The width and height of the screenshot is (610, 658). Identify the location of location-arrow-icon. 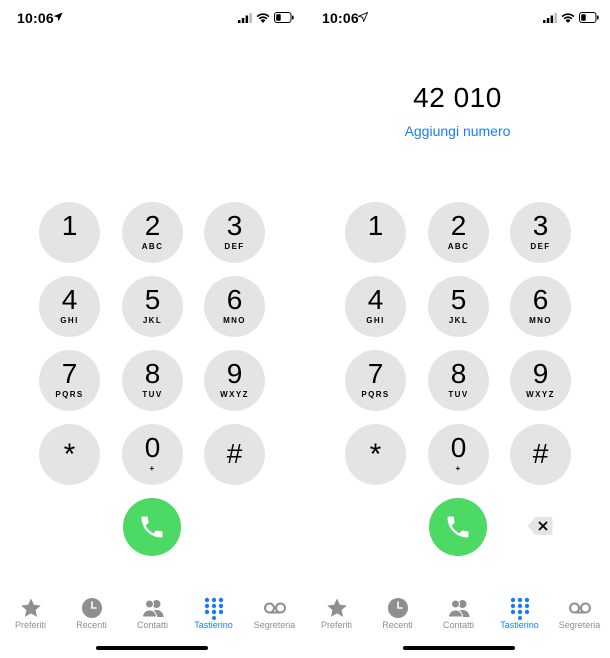
(363, 17).